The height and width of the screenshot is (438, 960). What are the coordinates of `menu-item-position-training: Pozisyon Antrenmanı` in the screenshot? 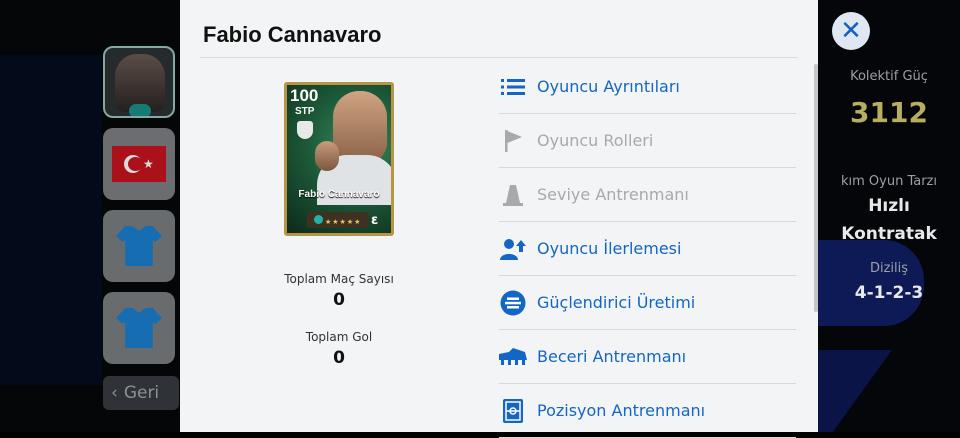 It's located at (647, 411).